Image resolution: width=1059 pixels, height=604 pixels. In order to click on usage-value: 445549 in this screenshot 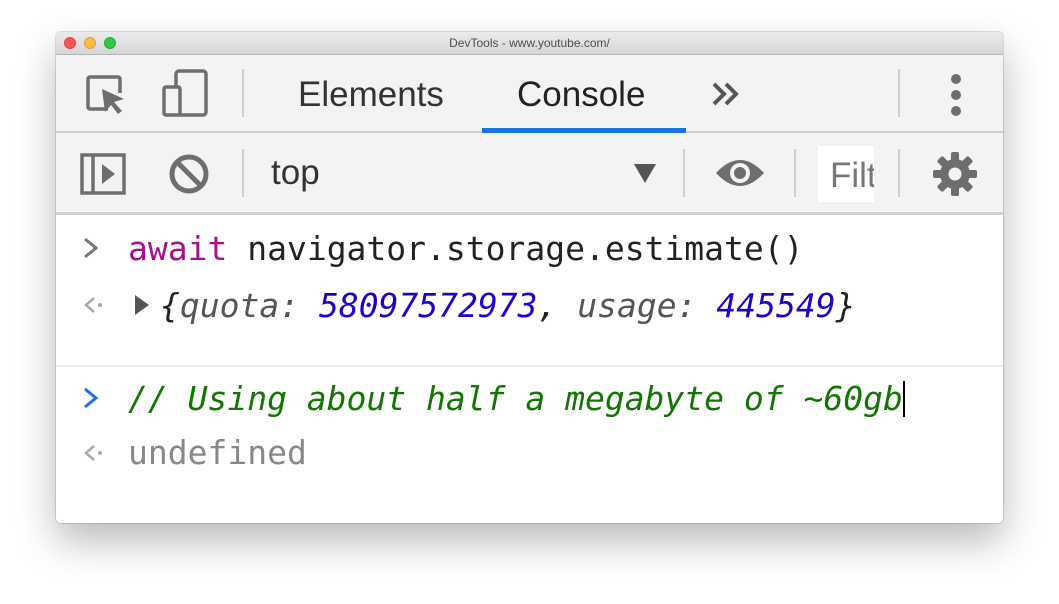, I will do `click(776, 305)`.